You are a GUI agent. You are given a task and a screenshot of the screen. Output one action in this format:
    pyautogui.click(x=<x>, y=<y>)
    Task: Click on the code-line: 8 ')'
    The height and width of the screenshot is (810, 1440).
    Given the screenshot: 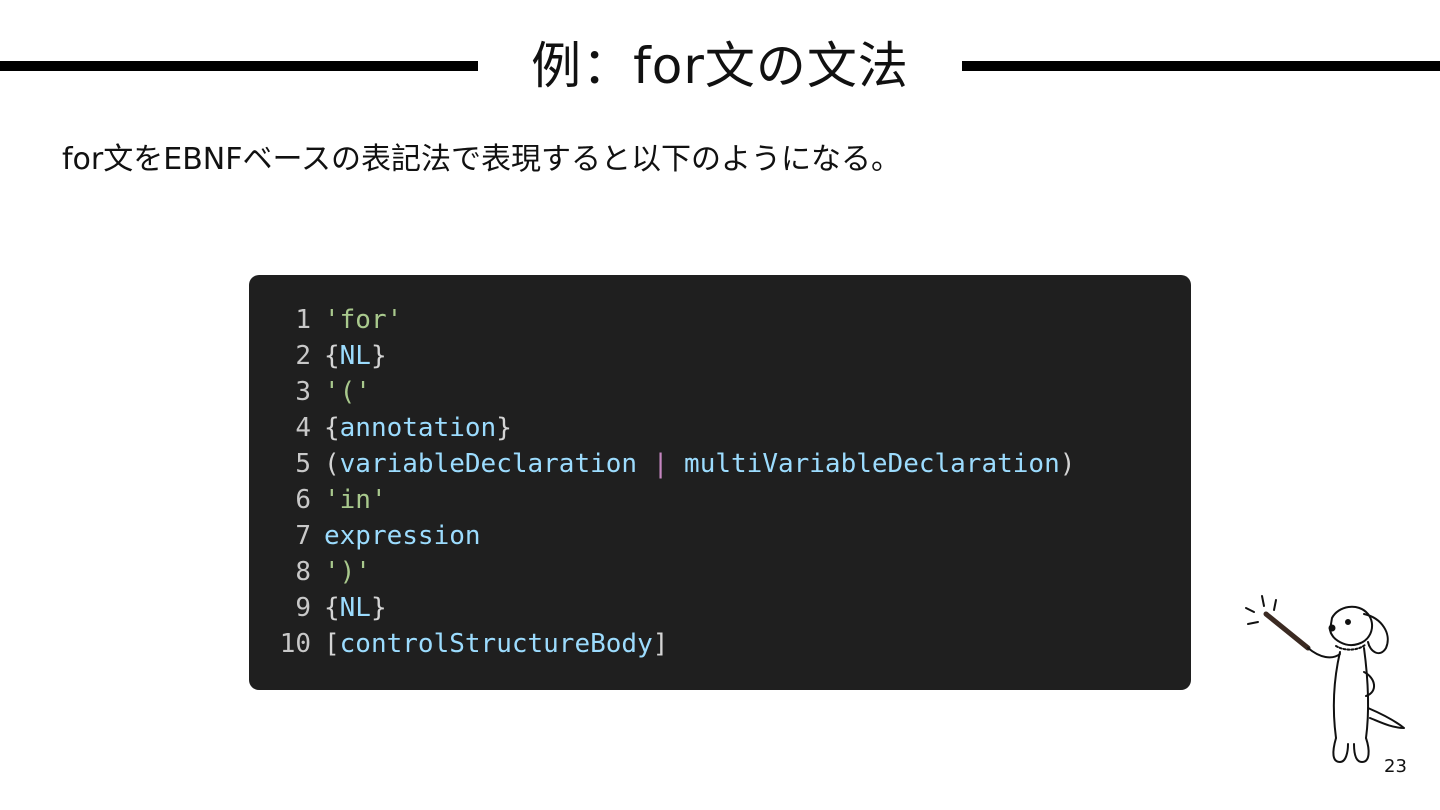 What is the action you would take?
    pyautogui.click(x=720, y=572)
    